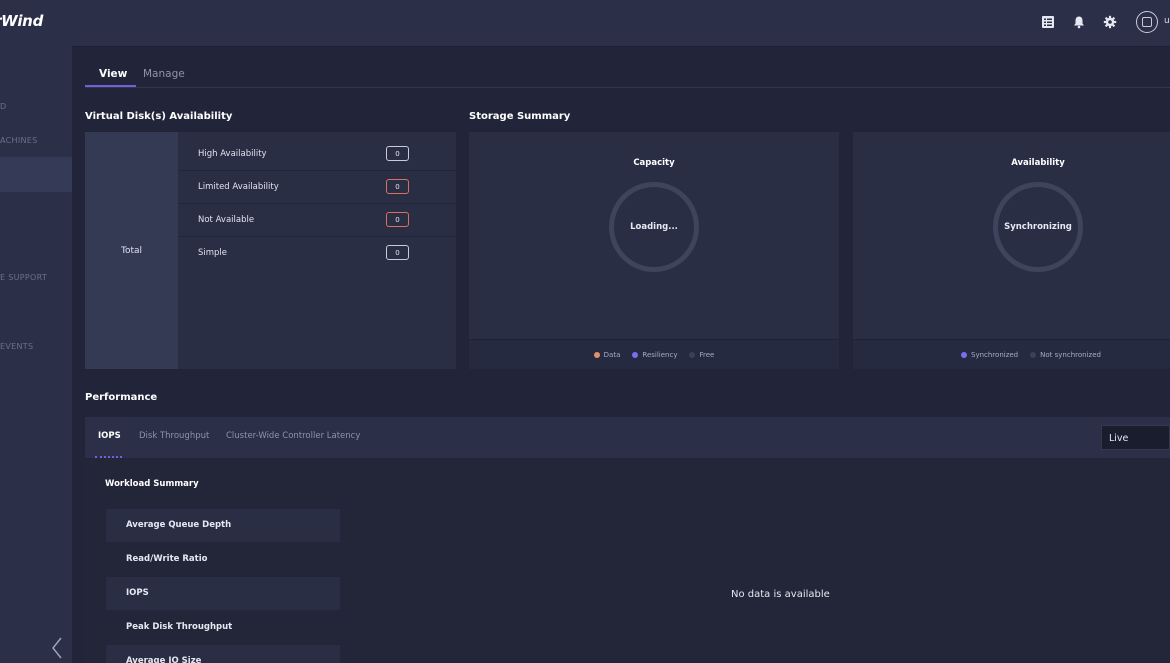 The width and height of the screenshot is (1170, 663). What do you see at coordinates (223, 654) in the screenshot?
I see `metric-row: Average IO Size` at bounding box center [223, 654].